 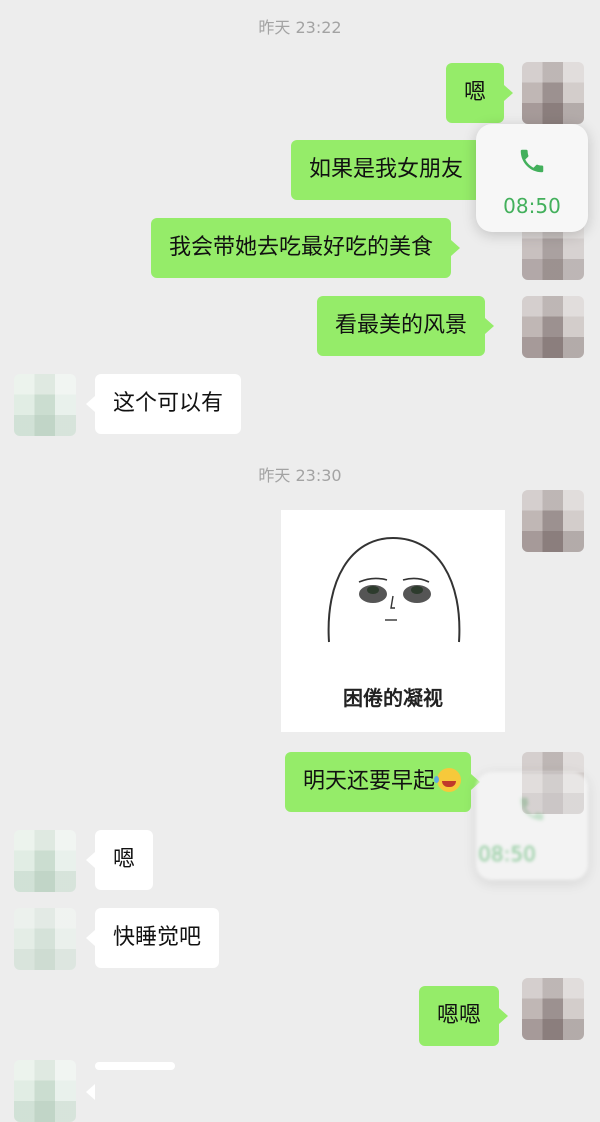 What do you see at coordinates (448, 780) in the screenshot?
I see `crying-laughing-emoji-icon` at bounding box center [448, 780].